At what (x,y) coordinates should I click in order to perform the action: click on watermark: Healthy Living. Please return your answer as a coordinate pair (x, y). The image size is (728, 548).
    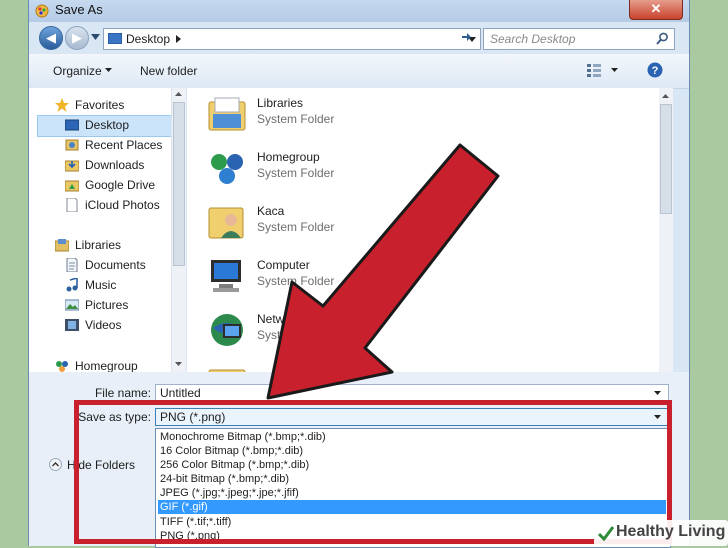
    Looking at the image, I should click on (661, 533).